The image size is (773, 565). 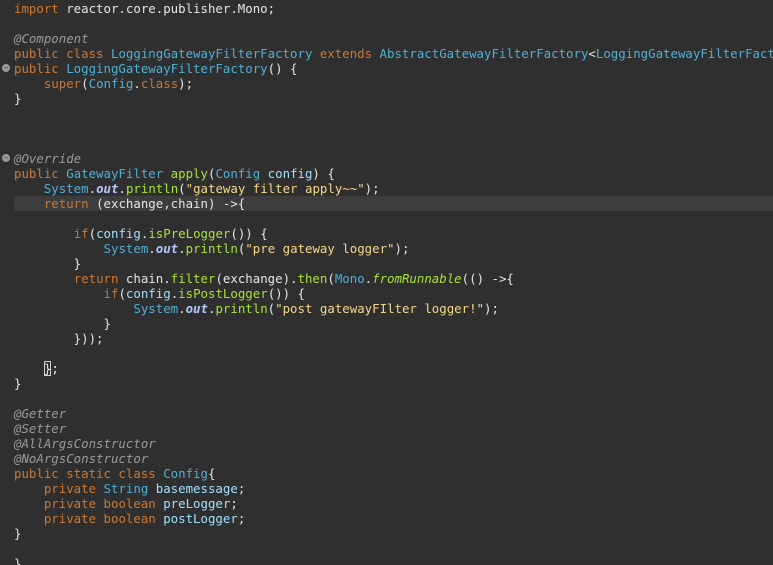 I want to click on code-line: super(Config.class);, so click(x=393, y=83).